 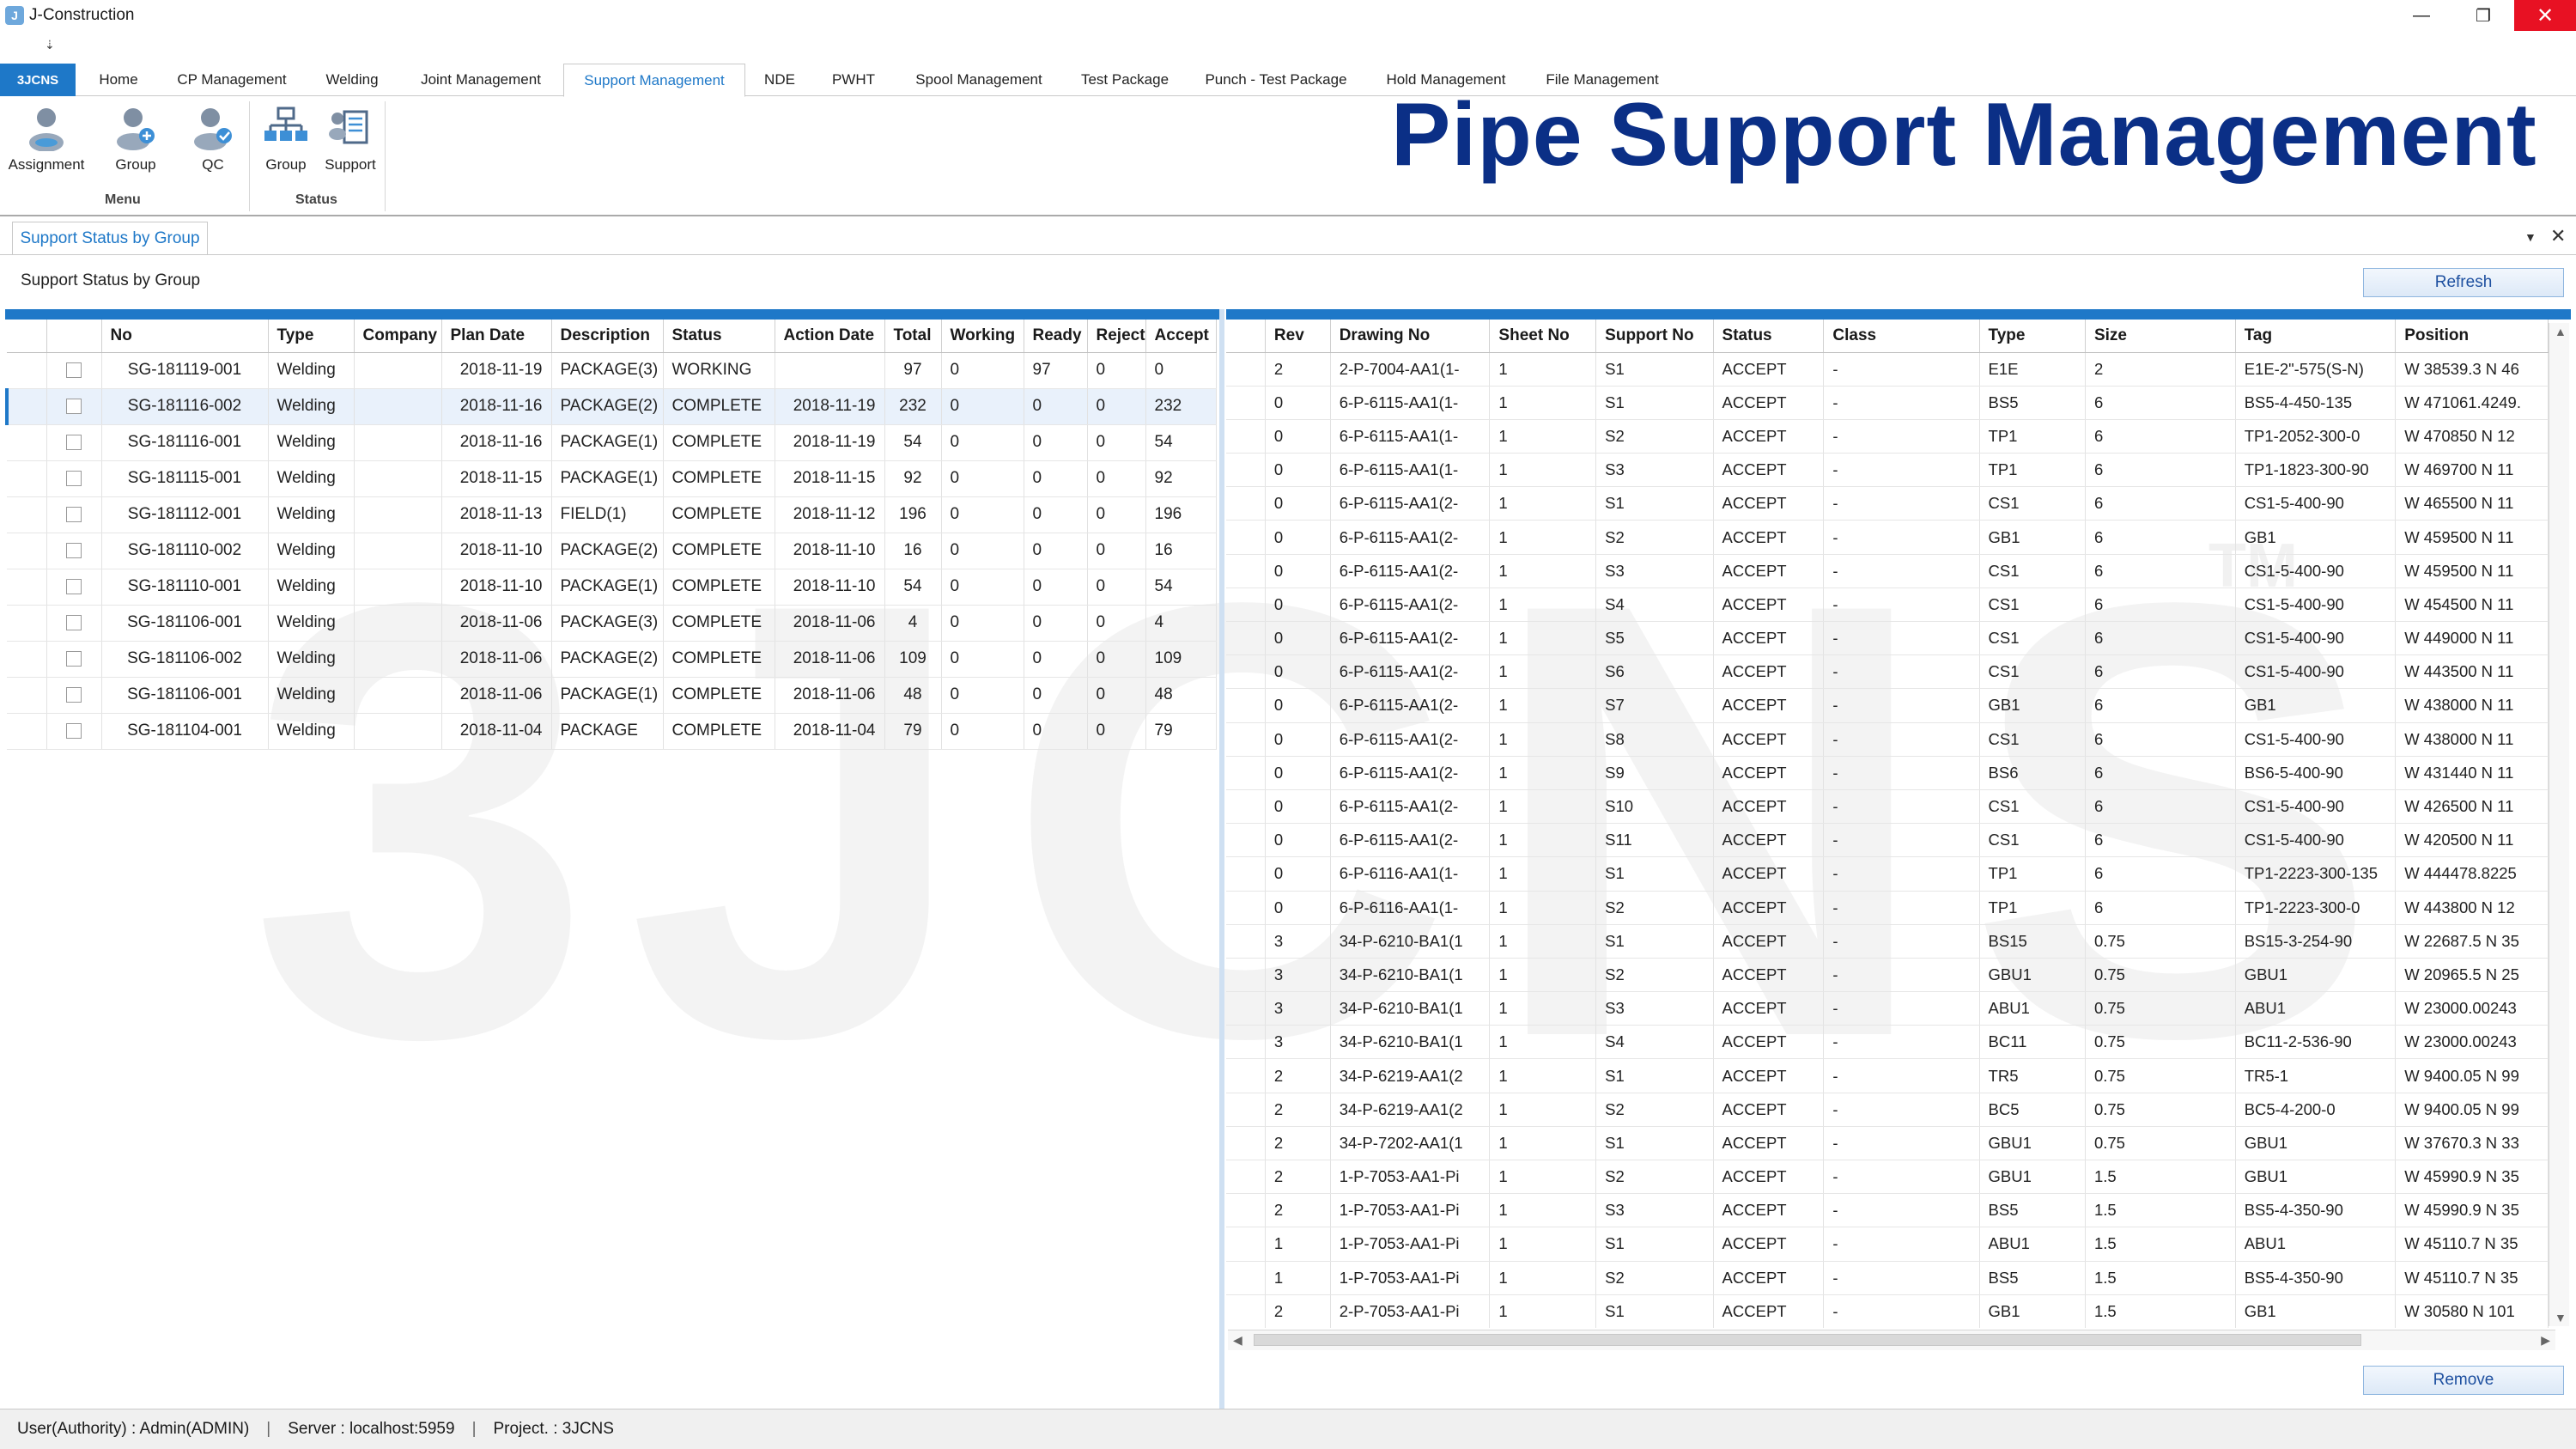 What do you see at coordinates (607, 336) in the screenshot?
I see `col-header-description: Description` at bounding box center [607, 336].